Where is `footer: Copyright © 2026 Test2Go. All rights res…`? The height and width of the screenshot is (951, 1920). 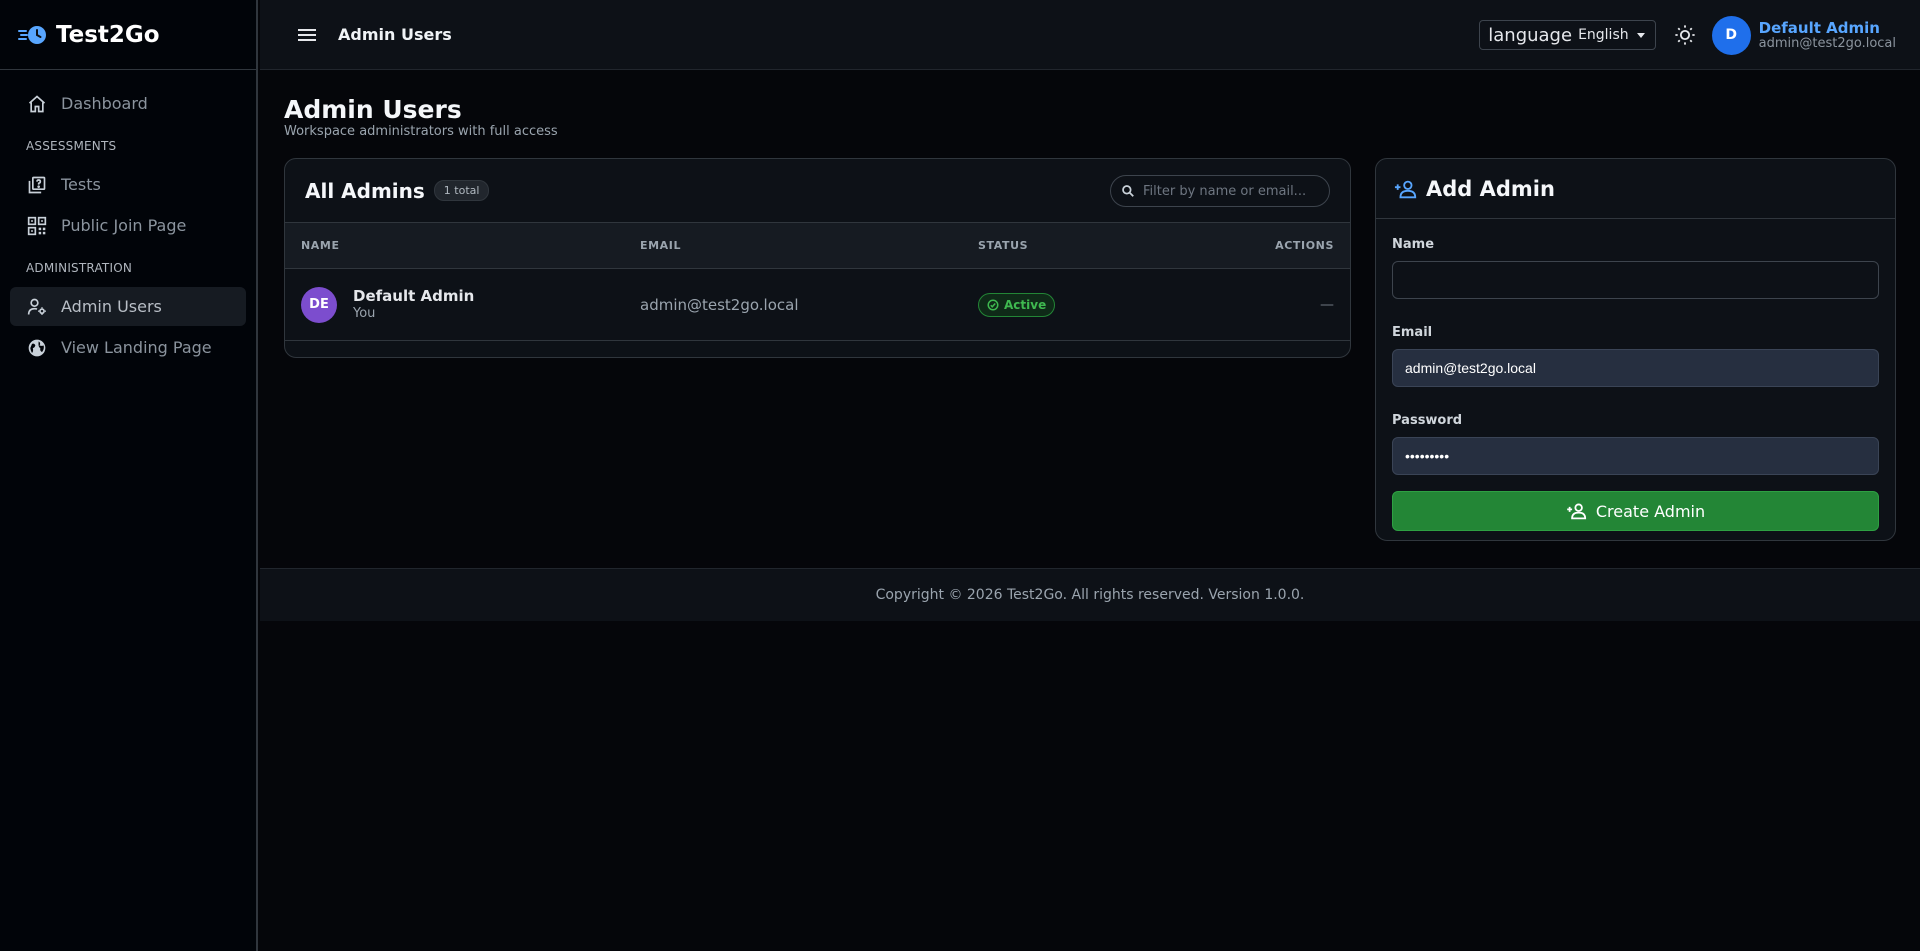 footer: Copyright © 2026 Test2Go. All rights res… is located at coordinates (1090, 594).